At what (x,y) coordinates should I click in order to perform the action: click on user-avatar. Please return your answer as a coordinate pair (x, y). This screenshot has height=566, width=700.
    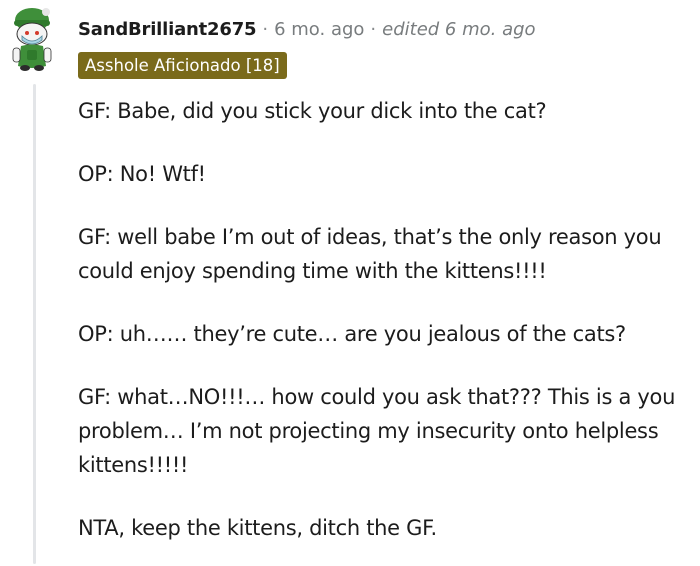
    Looking at the image, I should click on (34, 39).